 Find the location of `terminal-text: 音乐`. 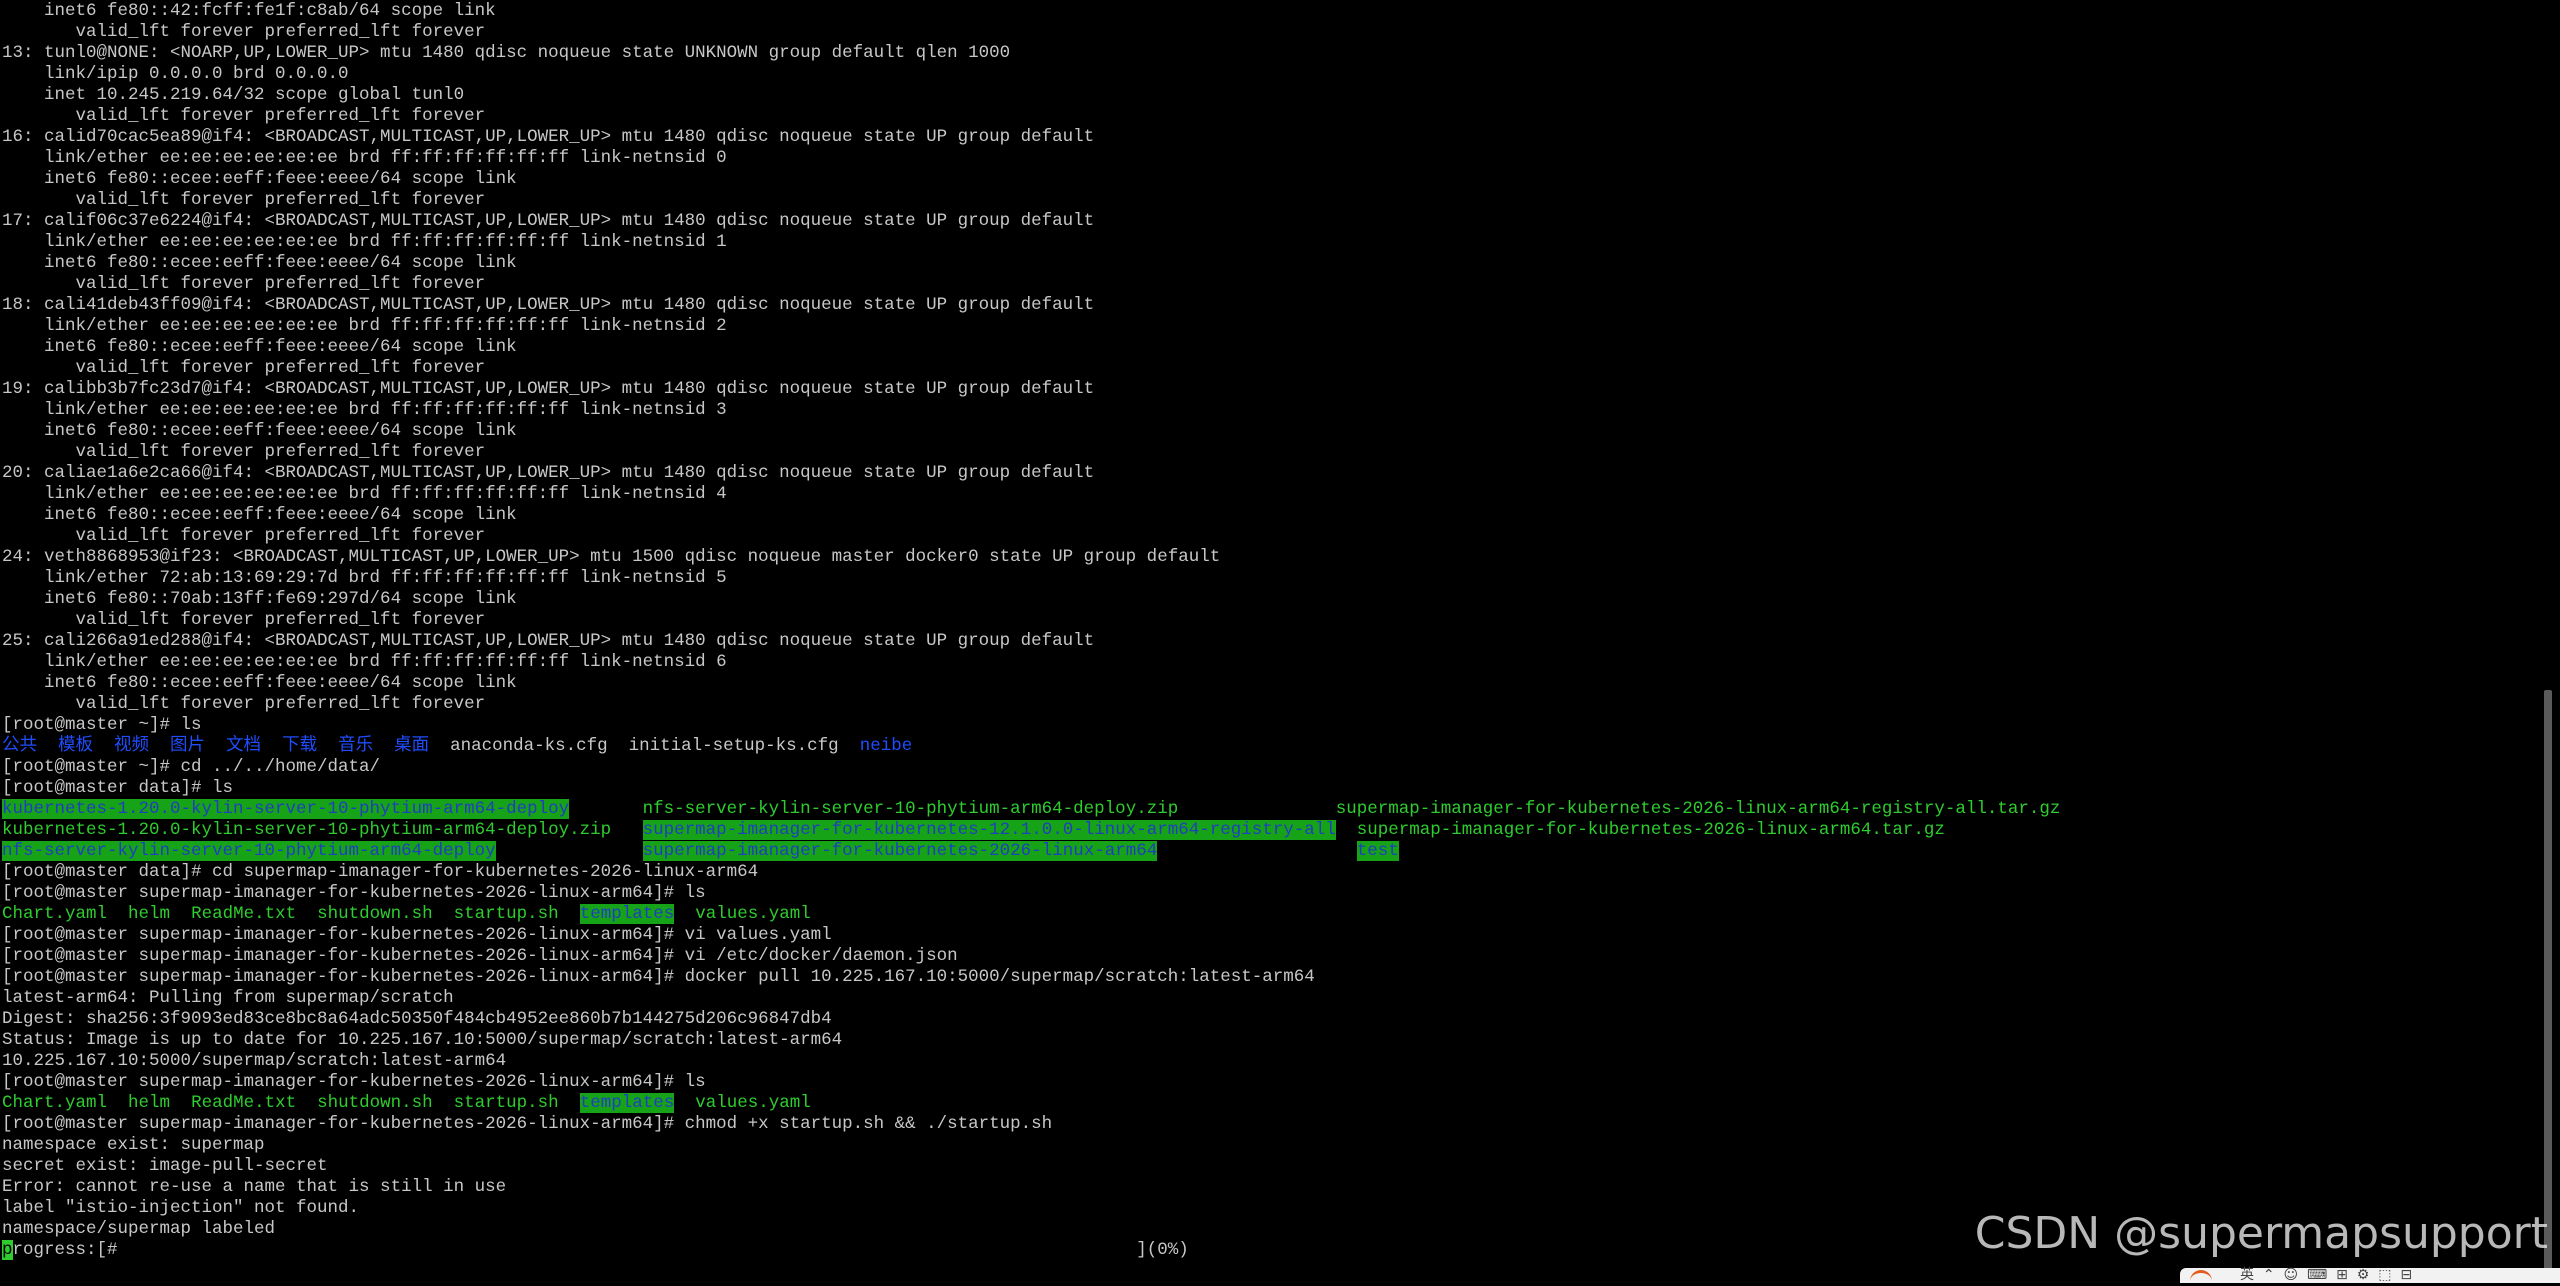

terminal-text: 音乐 is located at coordinates (356, 746).